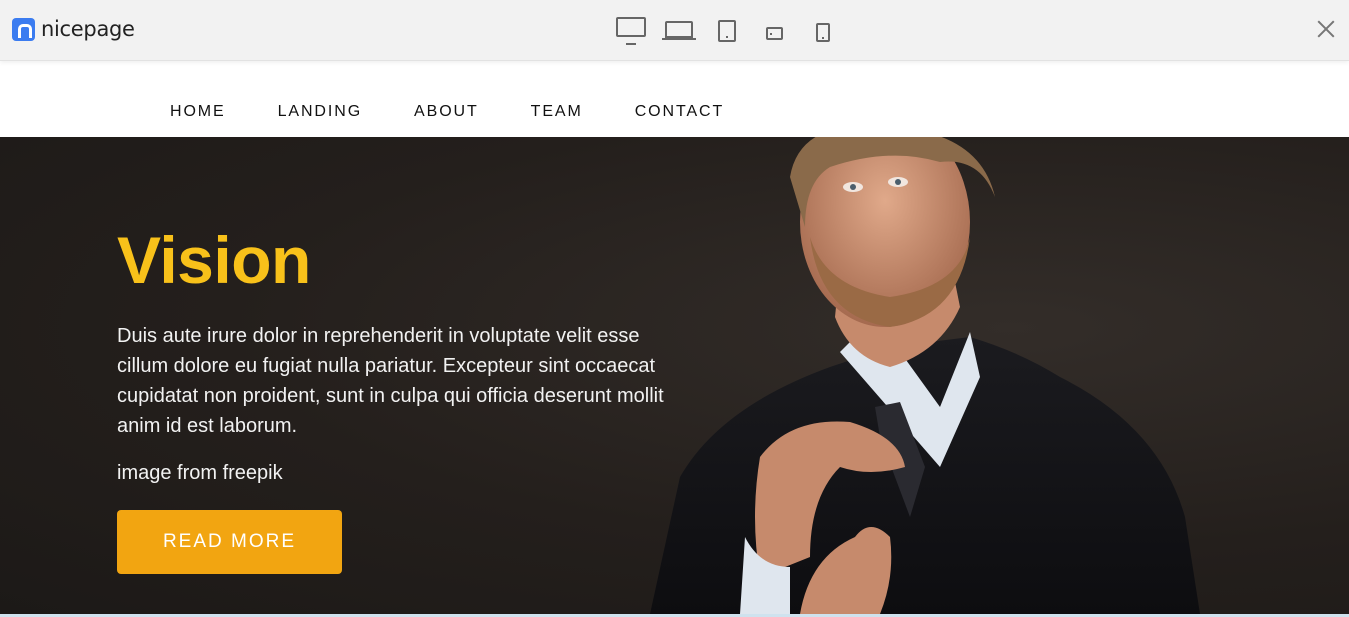  I want to click on laptop-icon, so click(679, 30).